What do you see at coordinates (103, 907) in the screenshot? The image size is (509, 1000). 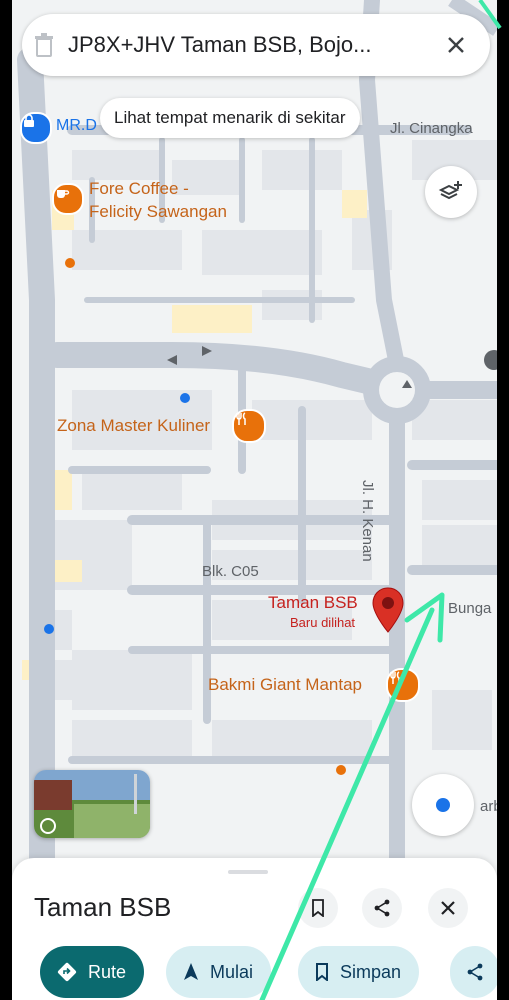 I see `place-title: Taman BSB` at bounding box center [103, 907].